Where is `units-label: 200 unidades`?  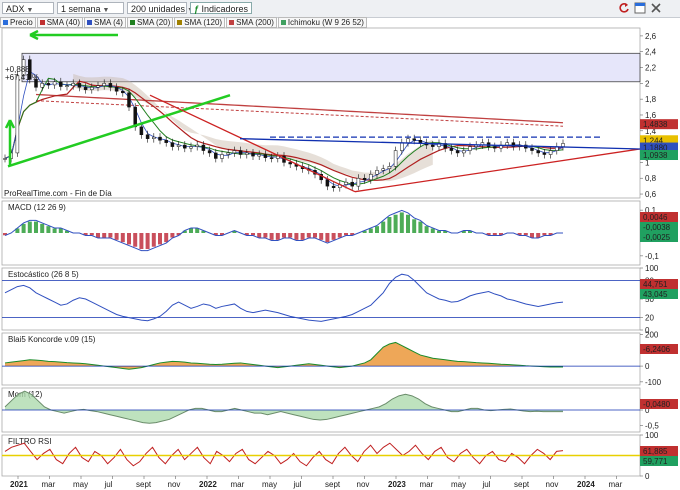 units-label: 200 unidades is located at coordinates (158, 9).